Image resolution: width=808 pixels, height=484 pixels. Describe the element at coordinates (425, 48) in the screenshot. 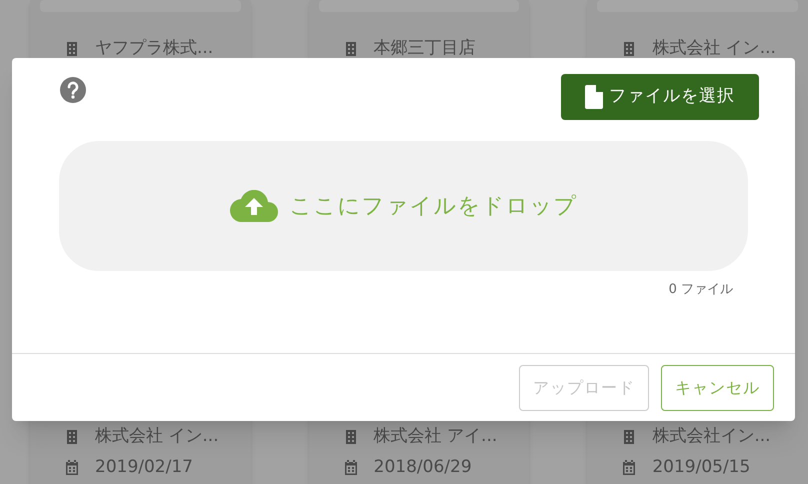

I see `company-name: 本郷三丁目店` at that location.